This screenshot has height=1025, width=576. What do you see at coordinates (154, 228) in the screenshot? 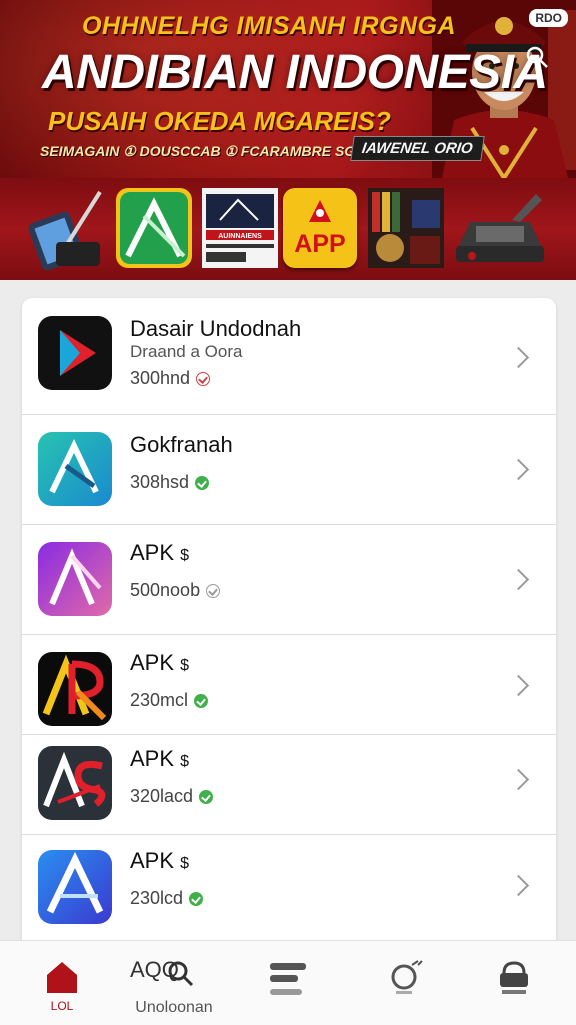
I see `green-a-app-icon` at bounding box center [154, 228].